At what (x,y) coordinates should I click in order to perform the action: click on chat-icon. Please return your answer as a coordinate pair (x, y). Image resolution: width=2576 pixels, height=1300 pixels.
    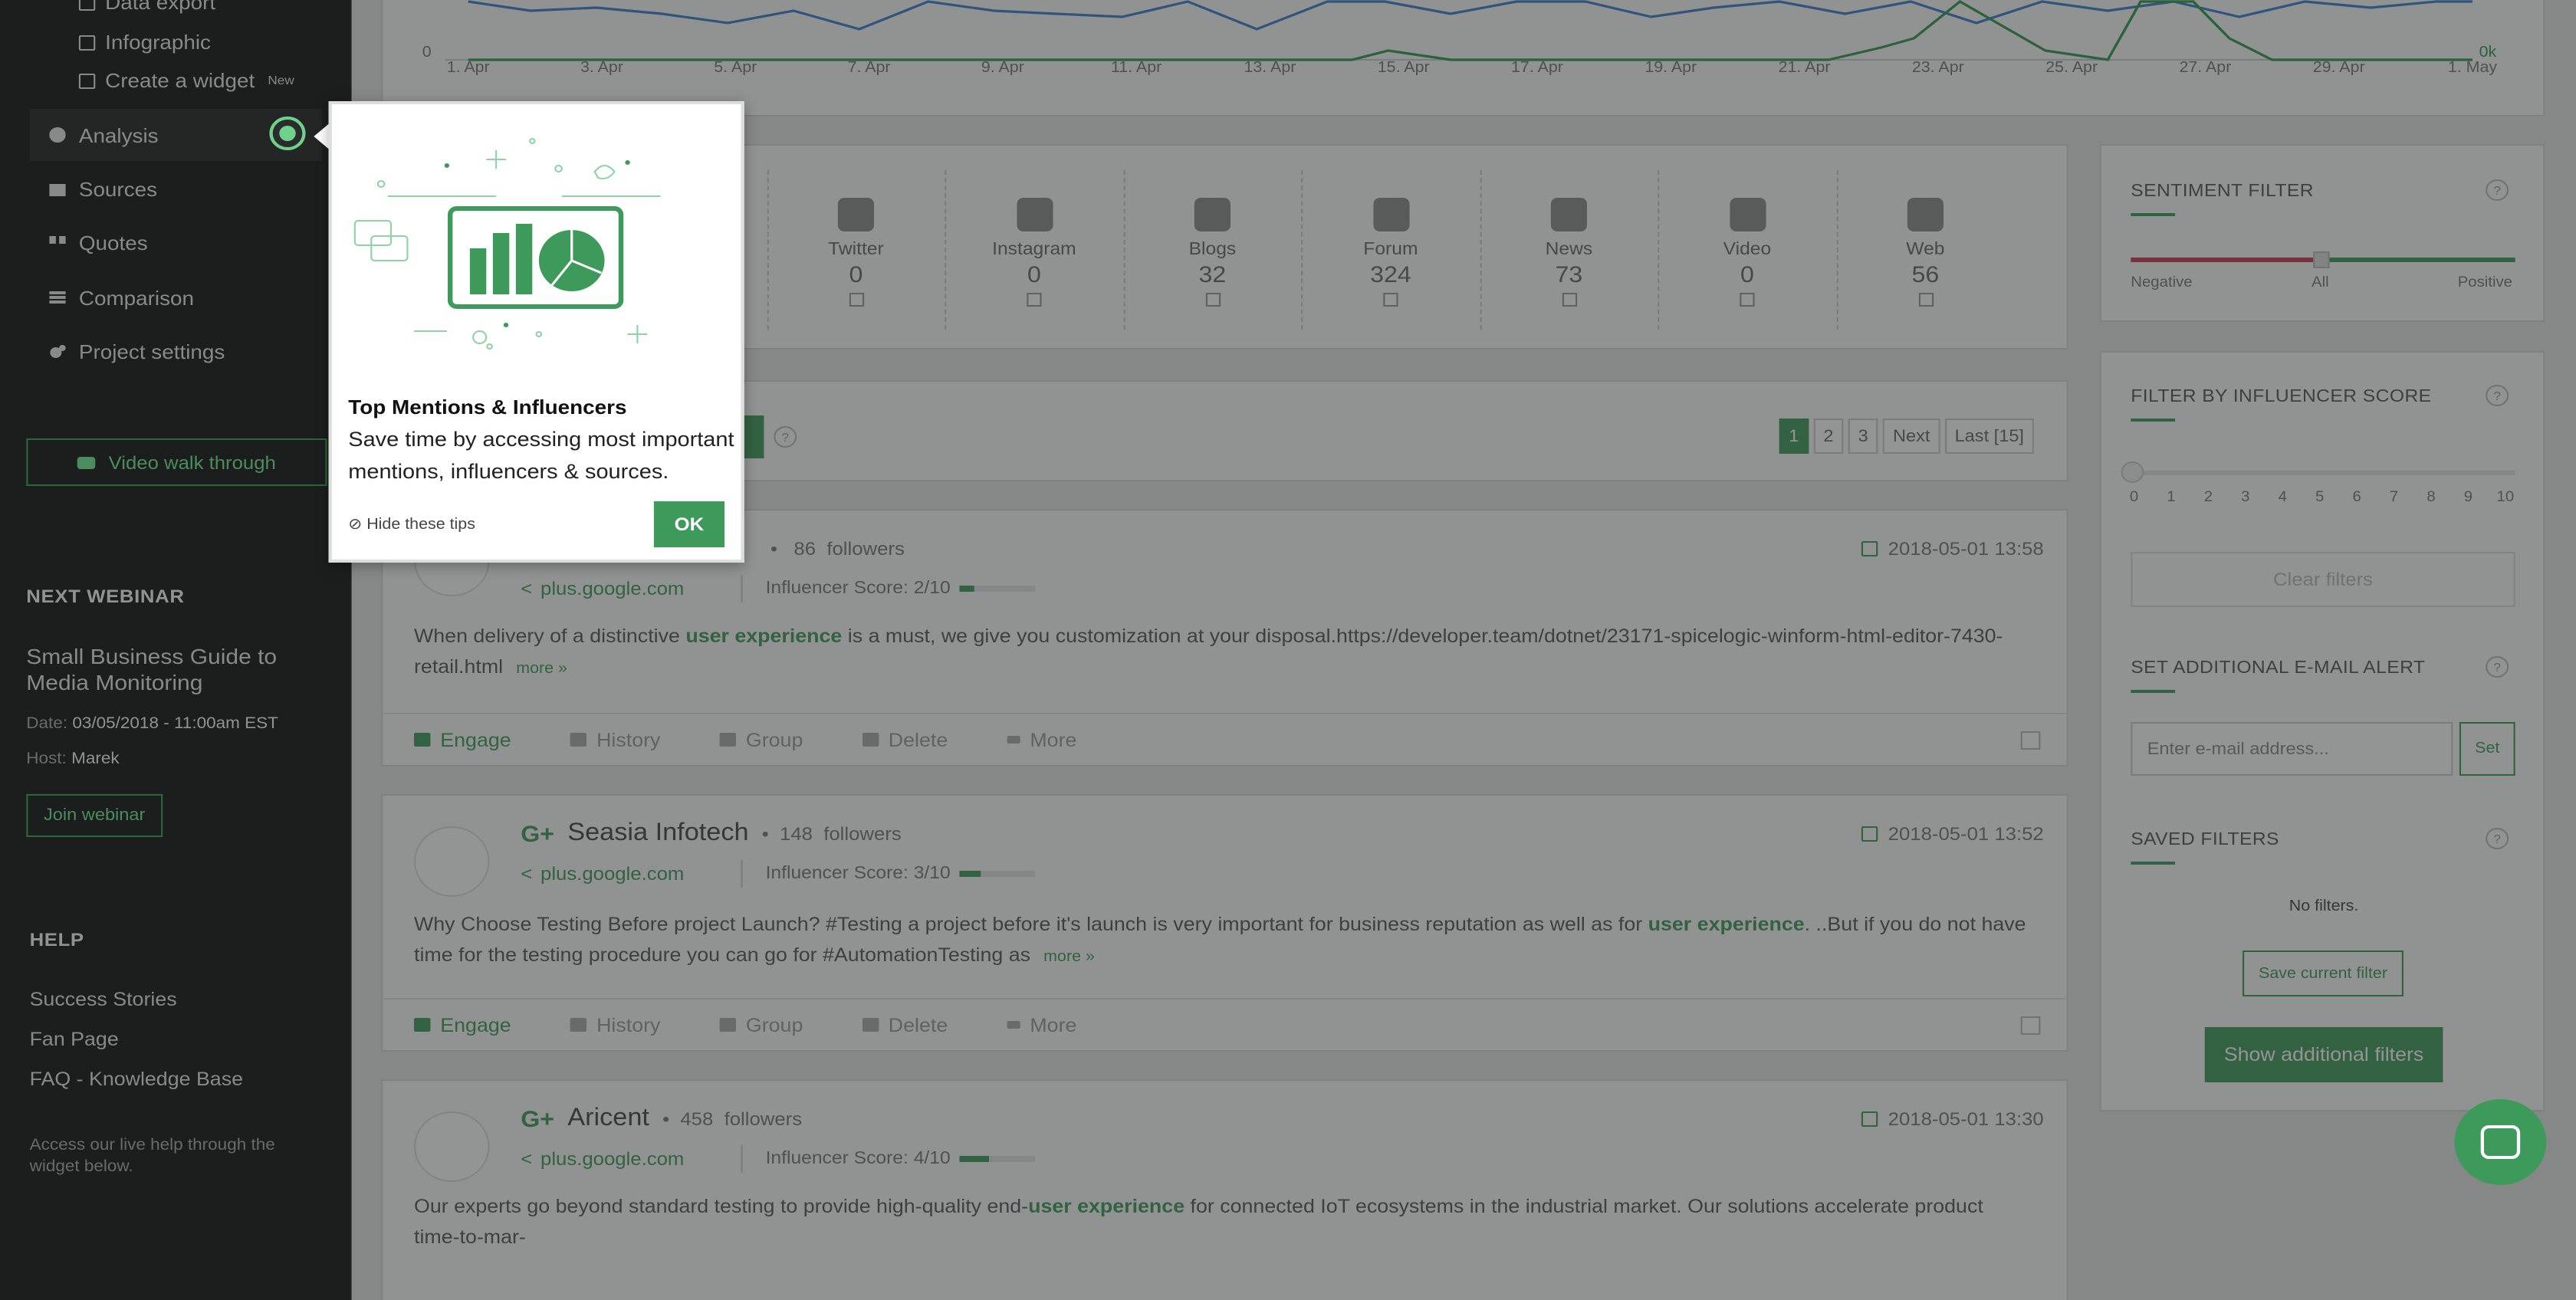
    Looking at the image, I should click on (2501, 1142).